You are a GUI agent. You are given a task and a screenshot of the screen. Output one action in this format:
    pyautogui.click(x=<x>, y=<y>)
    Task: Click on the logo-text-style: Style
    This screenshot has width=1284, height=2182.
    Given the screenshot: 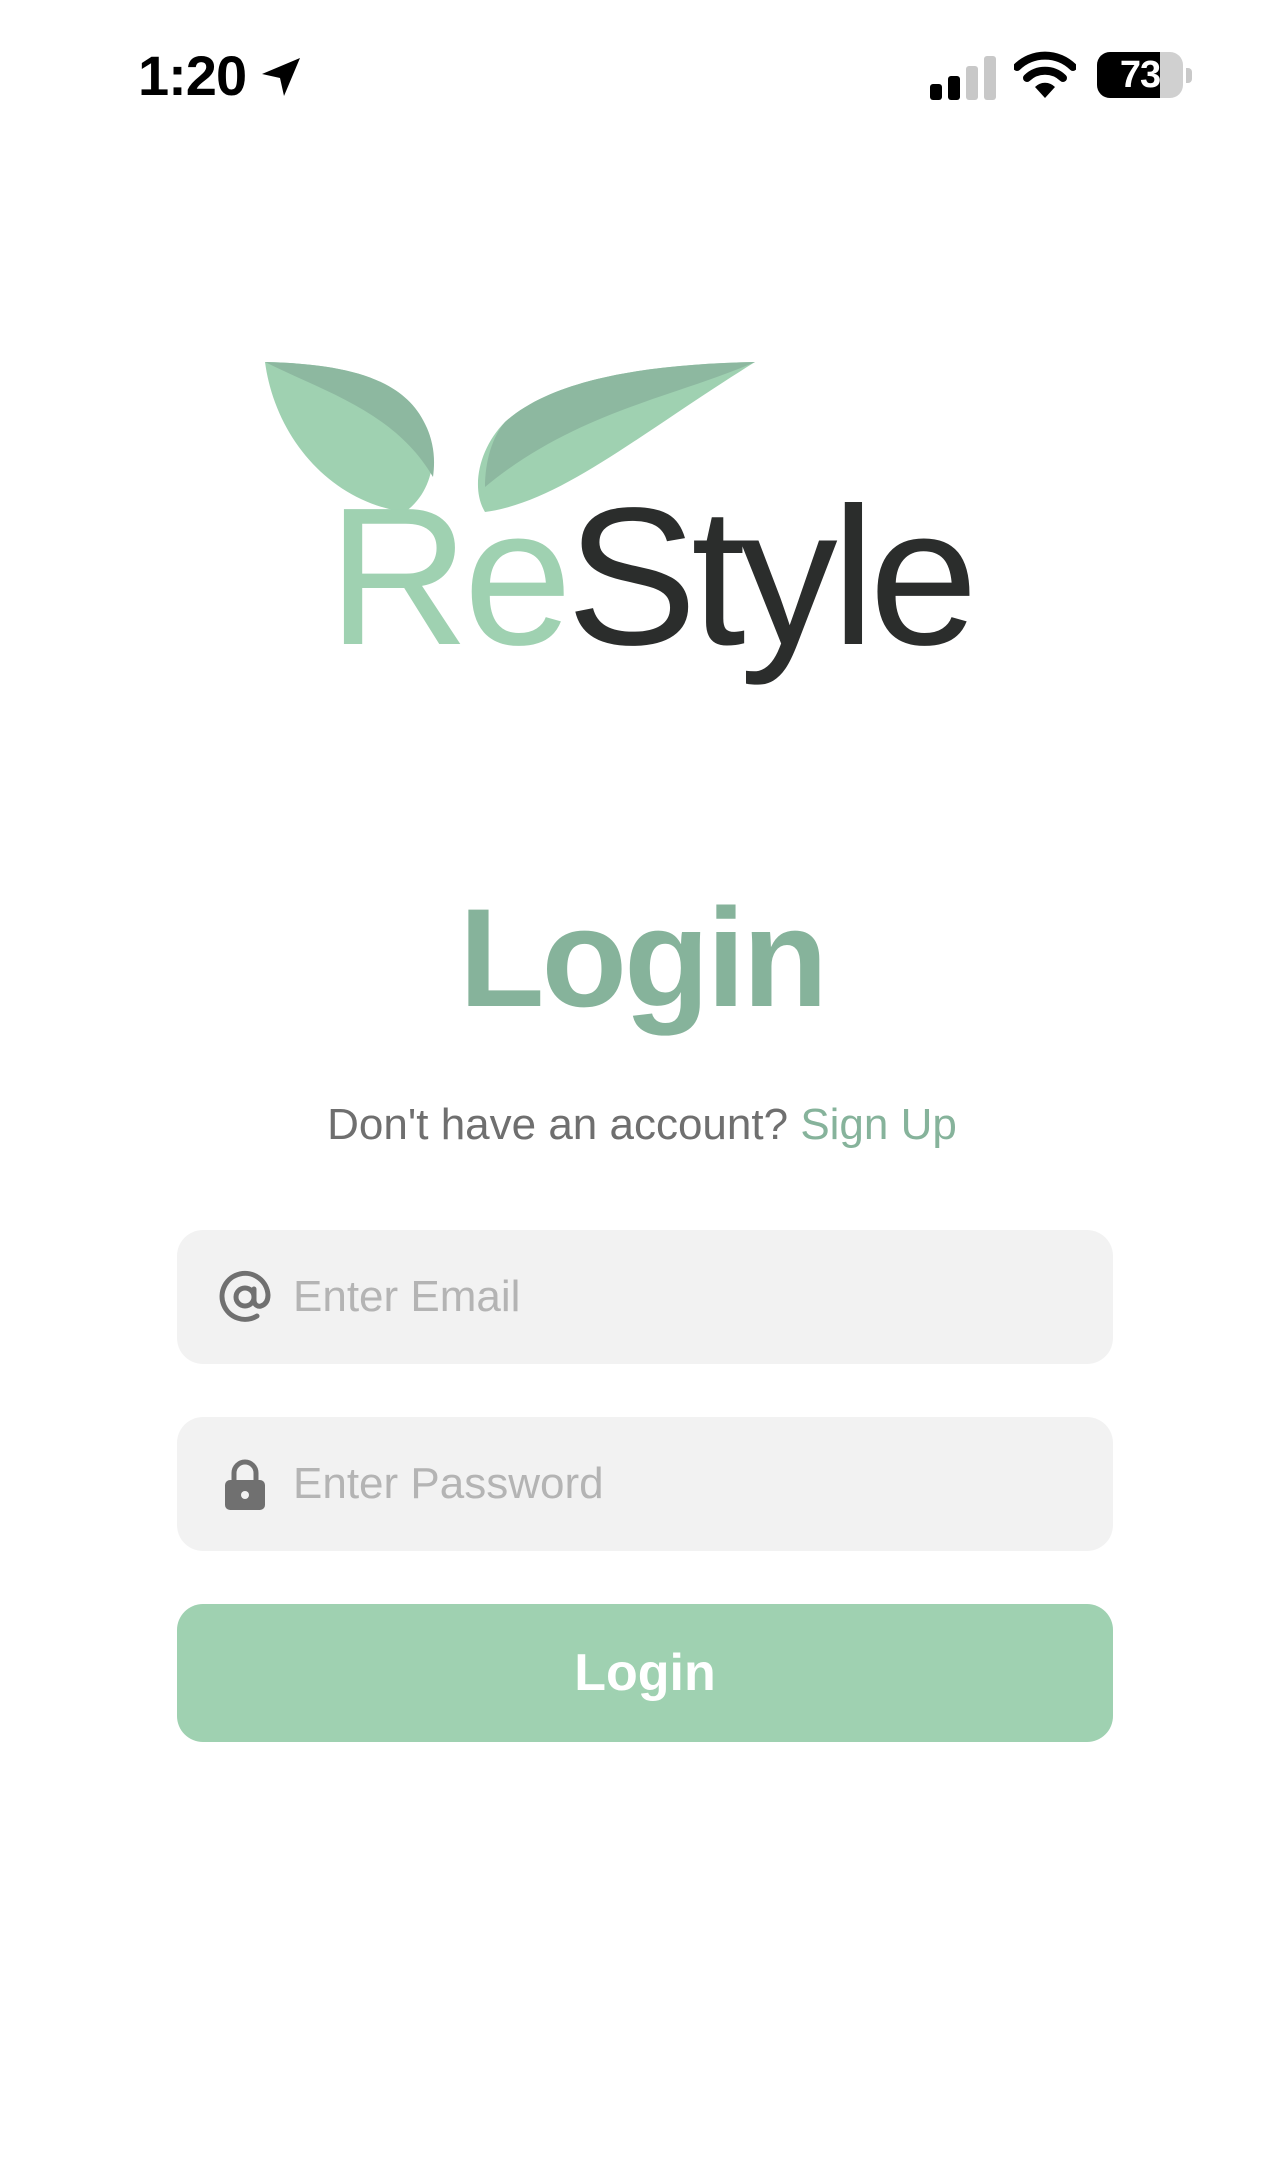 What is the action you would take?
    pyautogui.click(x=769, y=576)
    